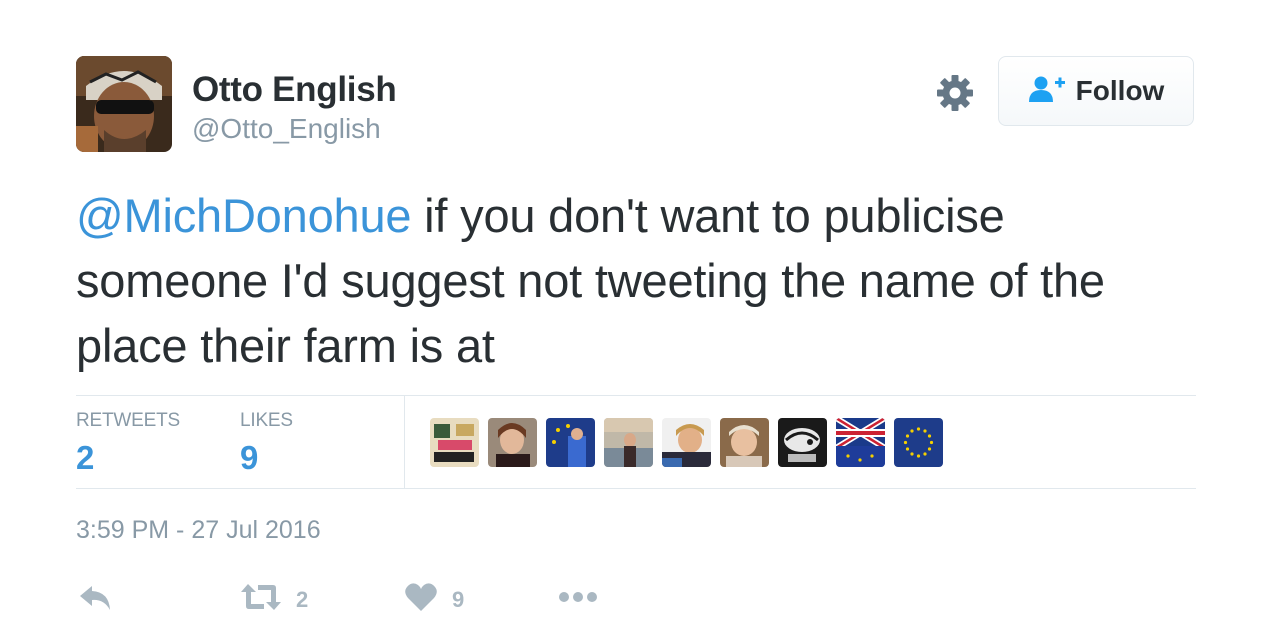  What do you see at coordinates (124, 104) in the screenshot?
I see `user-avatar` at bounding box center [124, 104].